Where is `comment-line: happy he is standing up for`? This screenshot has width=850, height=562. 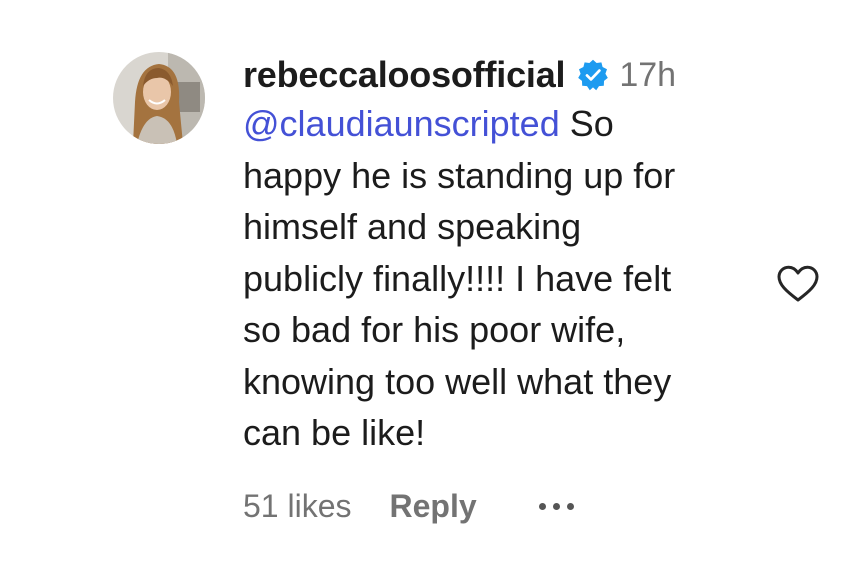
comment-line: happy he is standing up for is located at coordinates (459, 175).